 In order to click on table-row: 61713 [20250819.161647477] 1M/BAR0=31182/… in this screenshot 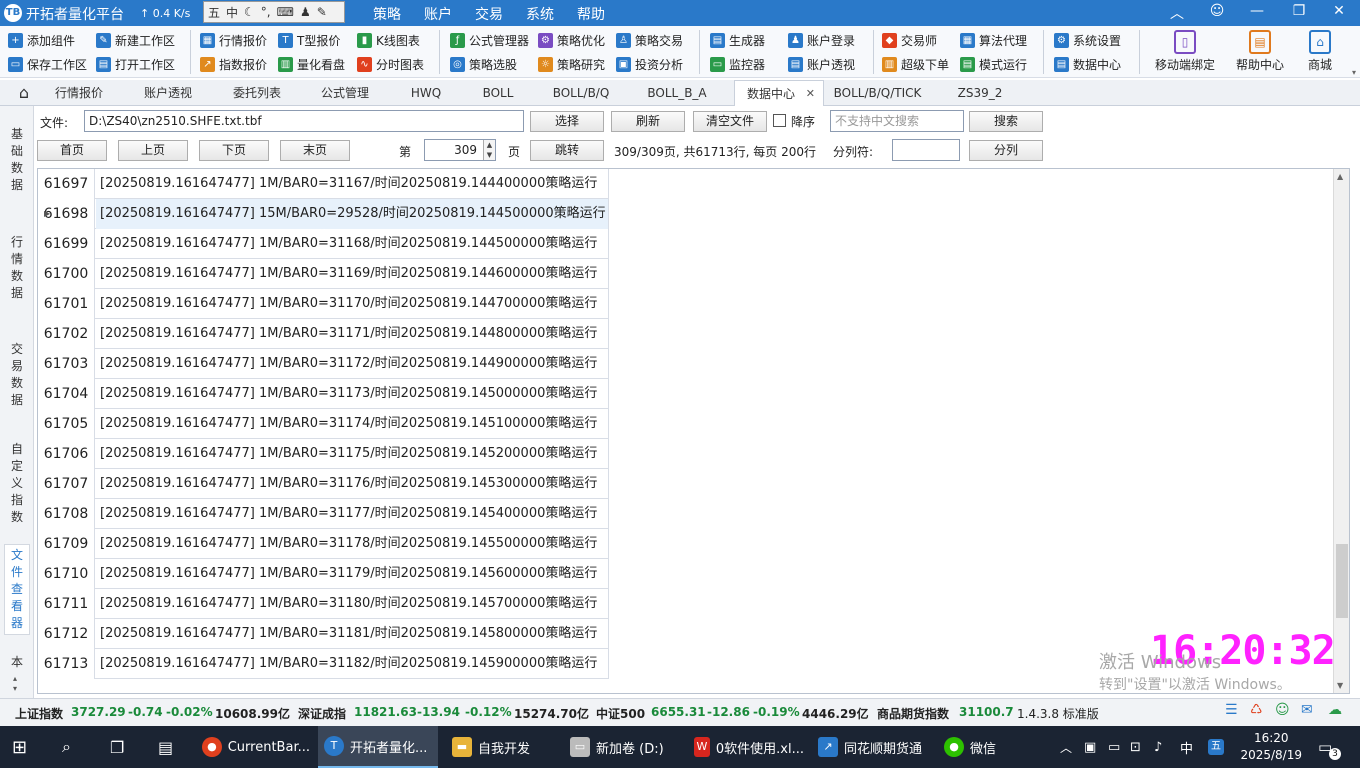, I will do `click(323, 664)`.